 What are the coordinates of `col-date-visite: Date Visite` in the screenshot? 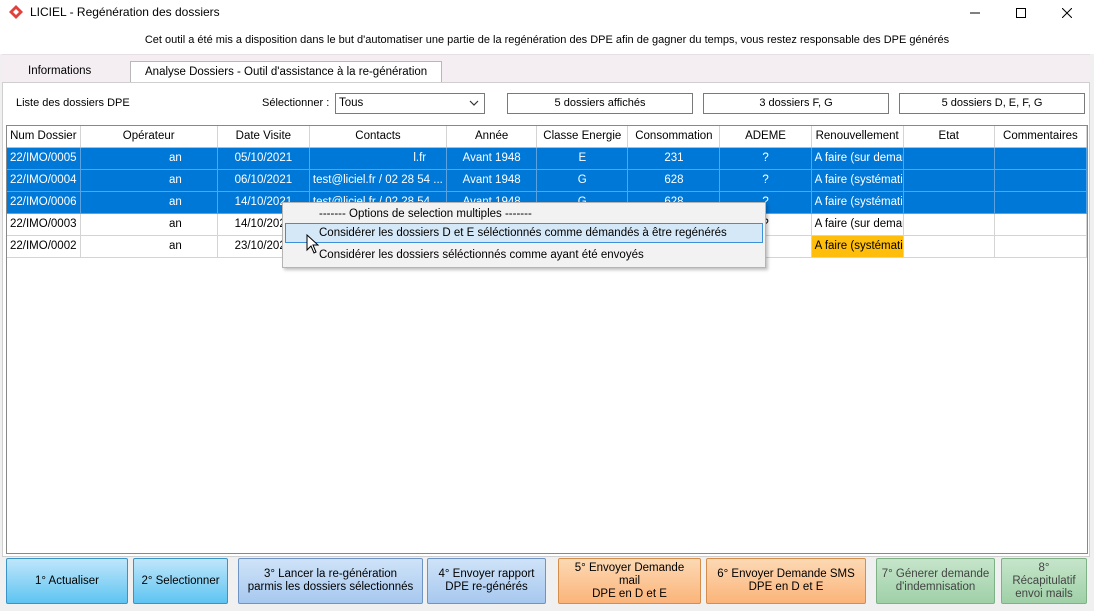 It's located at (263, 137).